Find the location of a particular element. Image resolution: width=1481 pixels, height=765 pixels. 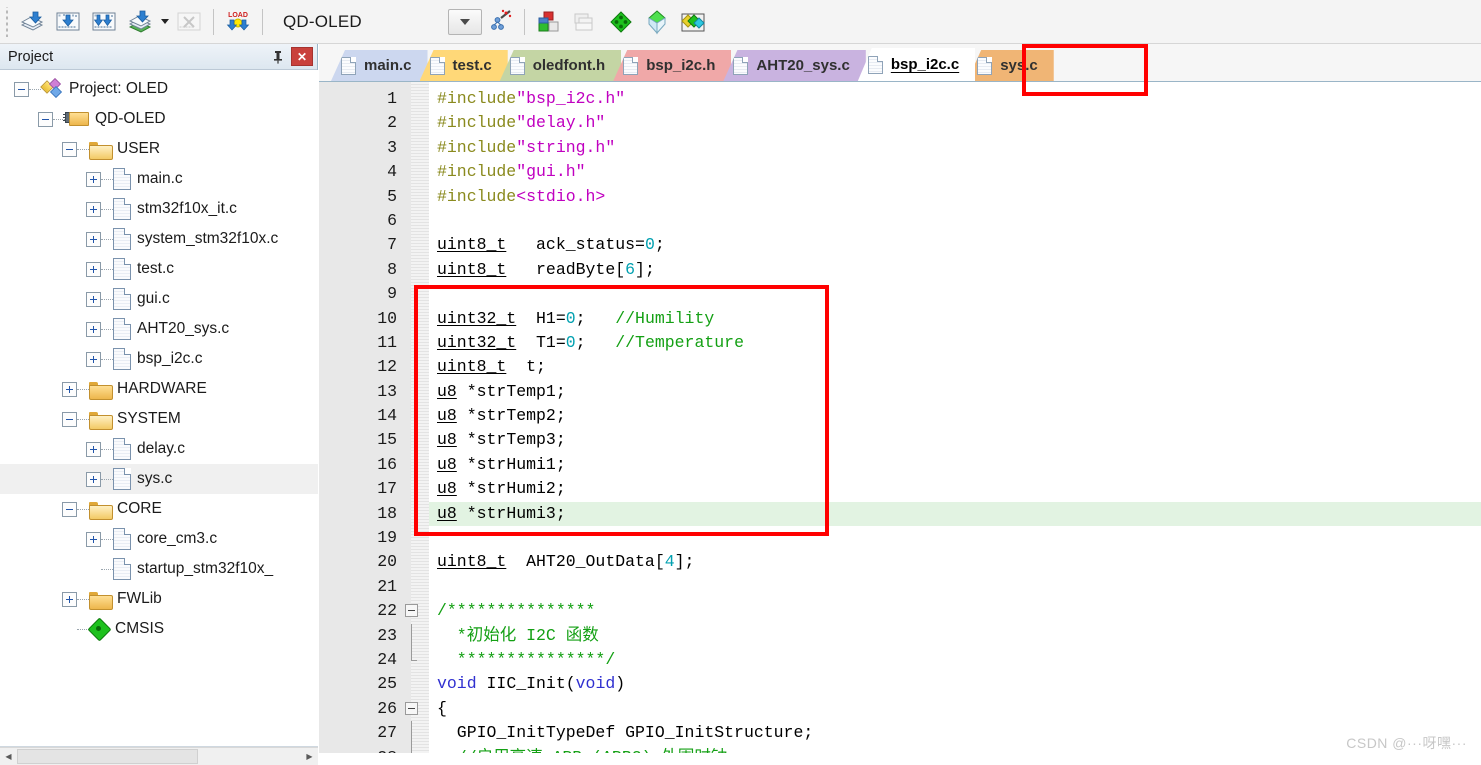

code-text: #include "delay.h" is located at coordinates (955, 123).